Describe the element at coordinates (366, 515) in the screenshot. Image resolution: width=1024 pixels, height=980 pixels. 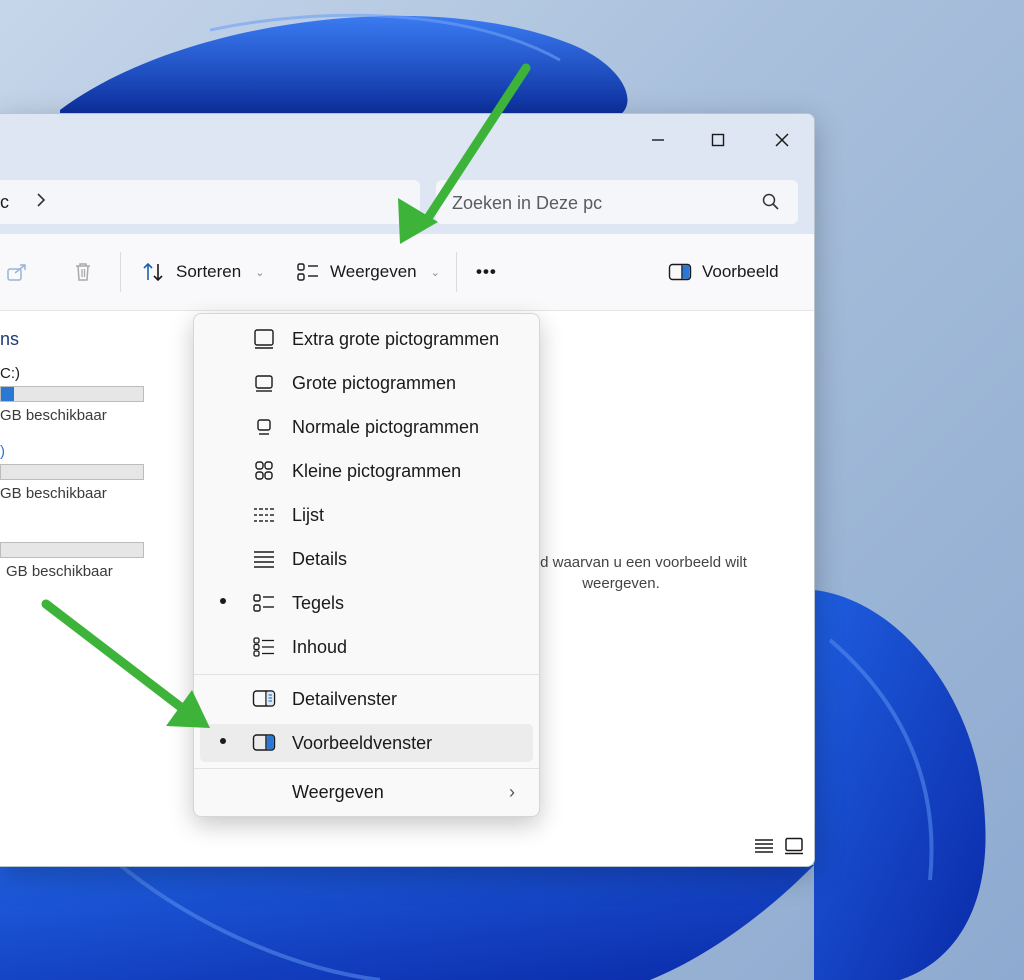
I see `menu-item-list: Lijst` at that location.